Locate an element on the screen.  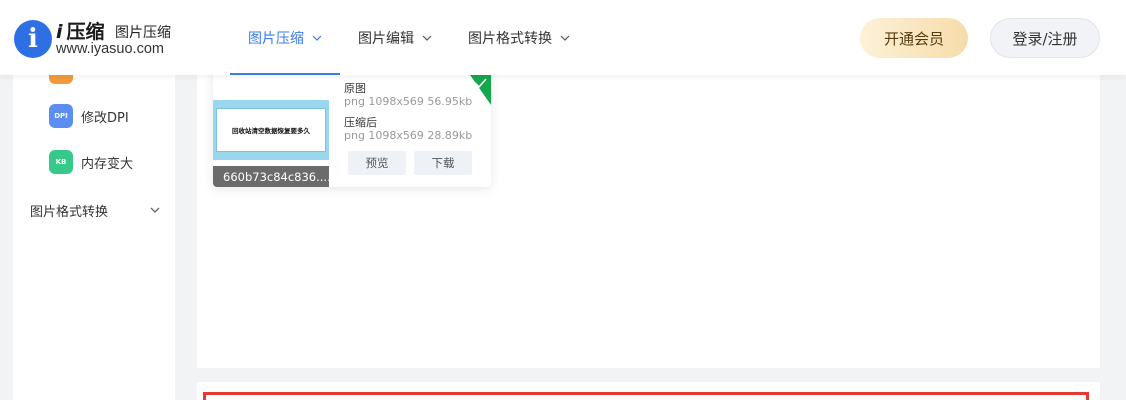
main-nav: 图片压缩 图片编辑 图片格式转换 is located at coordinates (409, 37).